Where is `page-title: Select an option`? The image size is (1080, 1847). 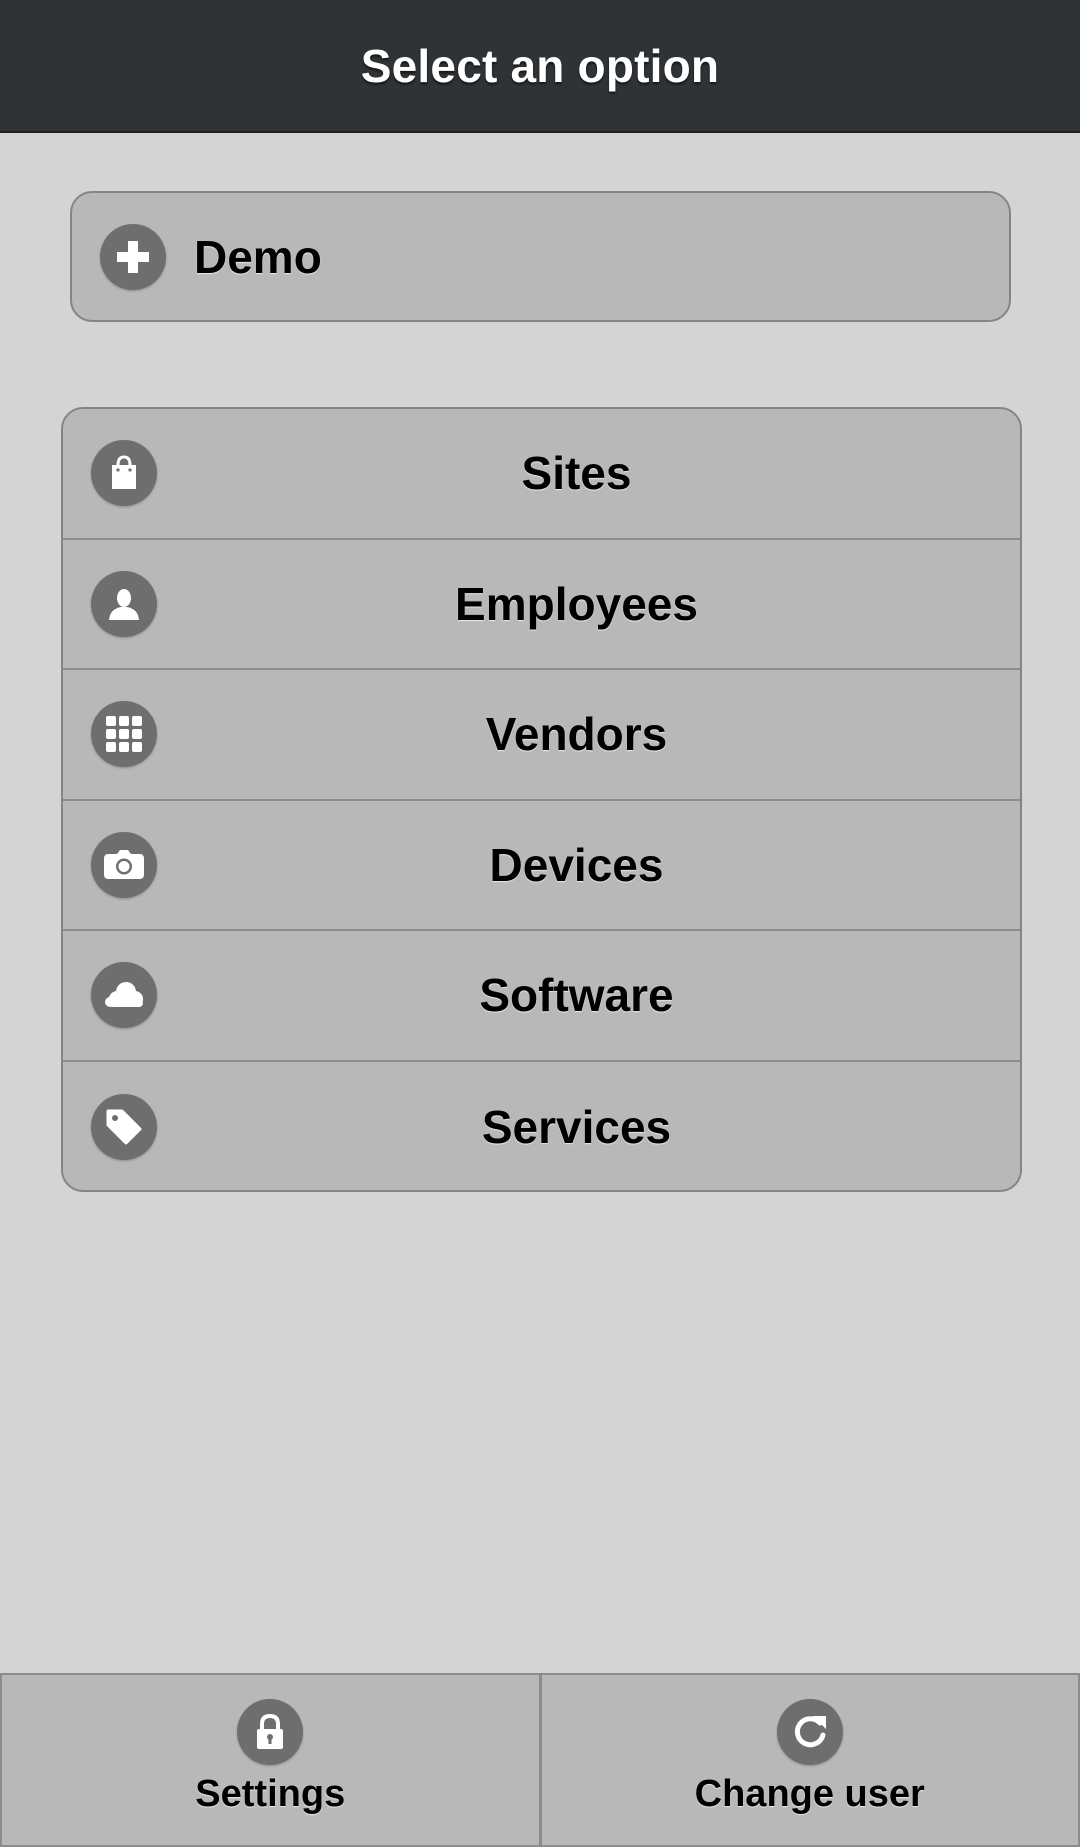
page-title: Select an option is located at coordinates (540, 65).